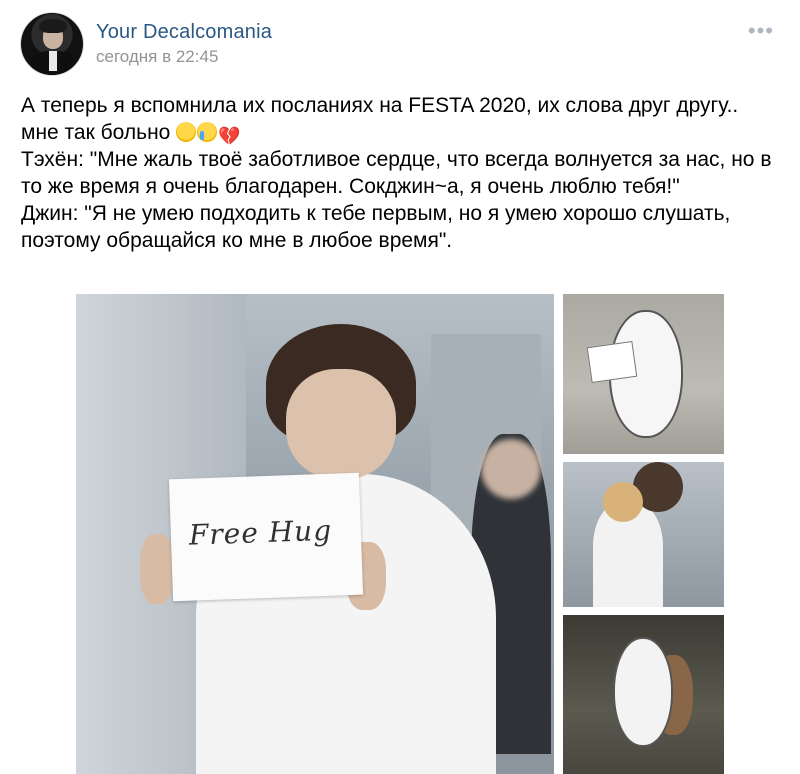  What do you see at coordinates (761, 31) in the screenshot?
I see `more-options-icon: •••` at bounding box center [761, 31].